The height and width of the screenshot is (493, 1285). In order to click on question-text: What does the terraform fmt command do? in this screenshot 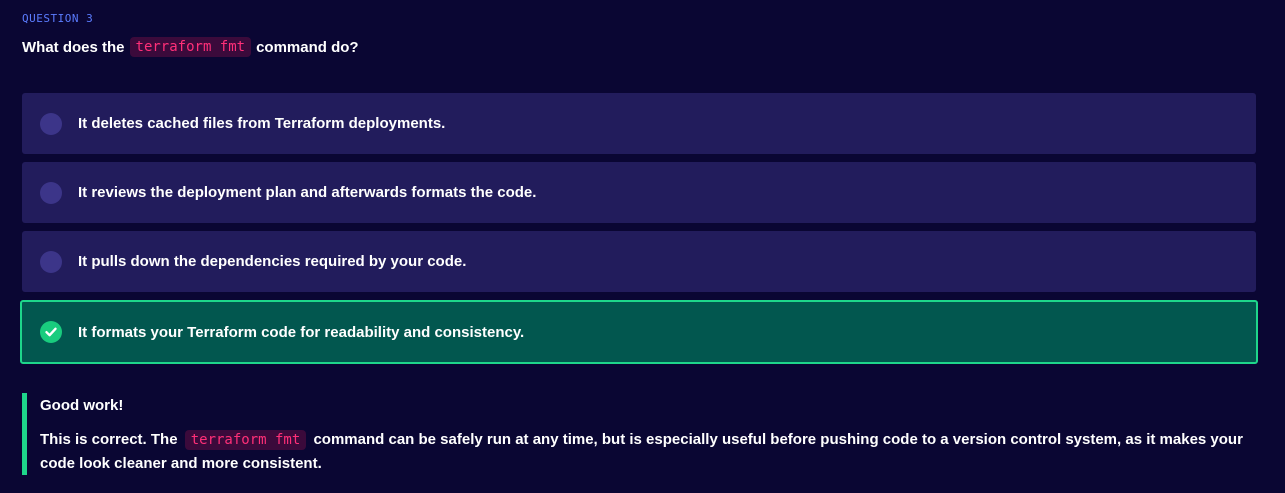, I will do `click(190, 47)`.